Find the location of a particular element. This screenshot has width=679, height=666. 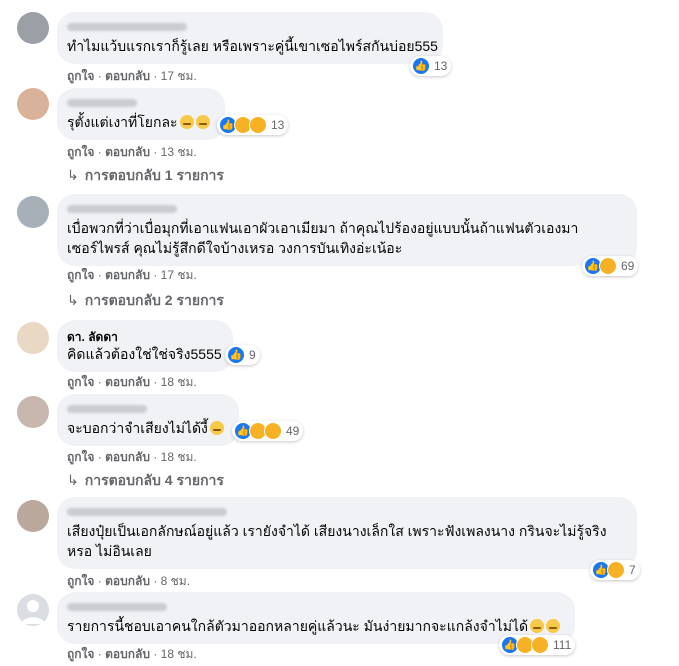

default-avatar-icon is located at coordinates (33, 612).